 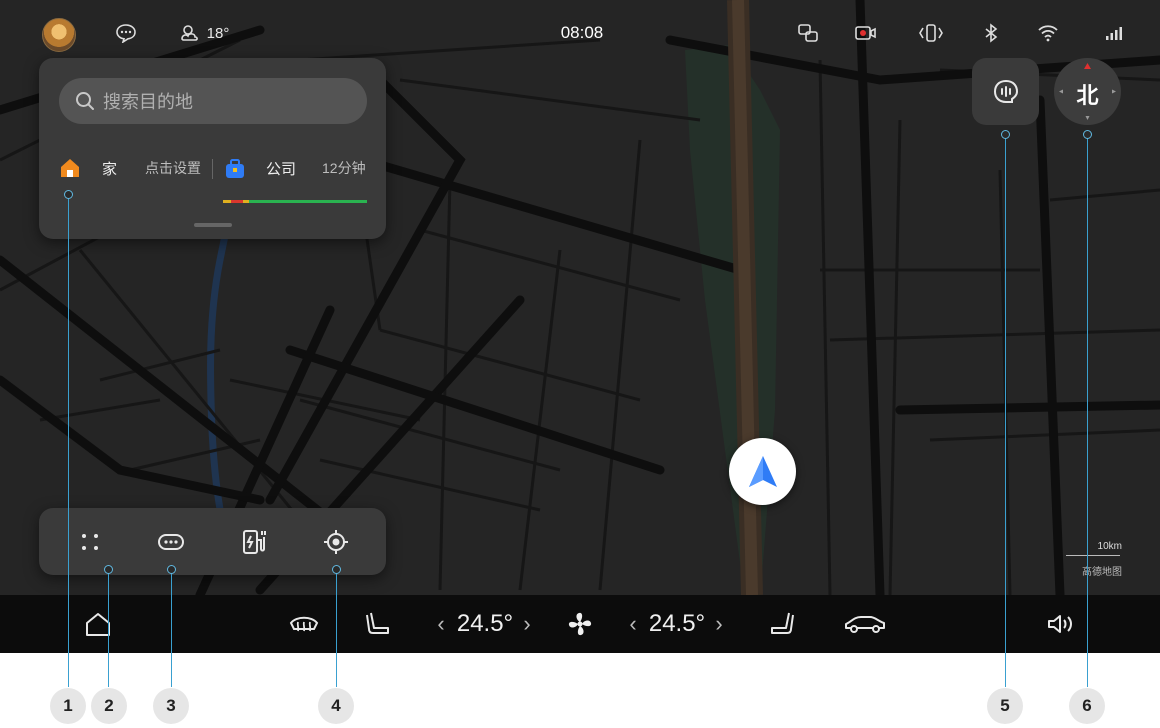 I want to click on voice-icon, so click(x=1006, y=92).